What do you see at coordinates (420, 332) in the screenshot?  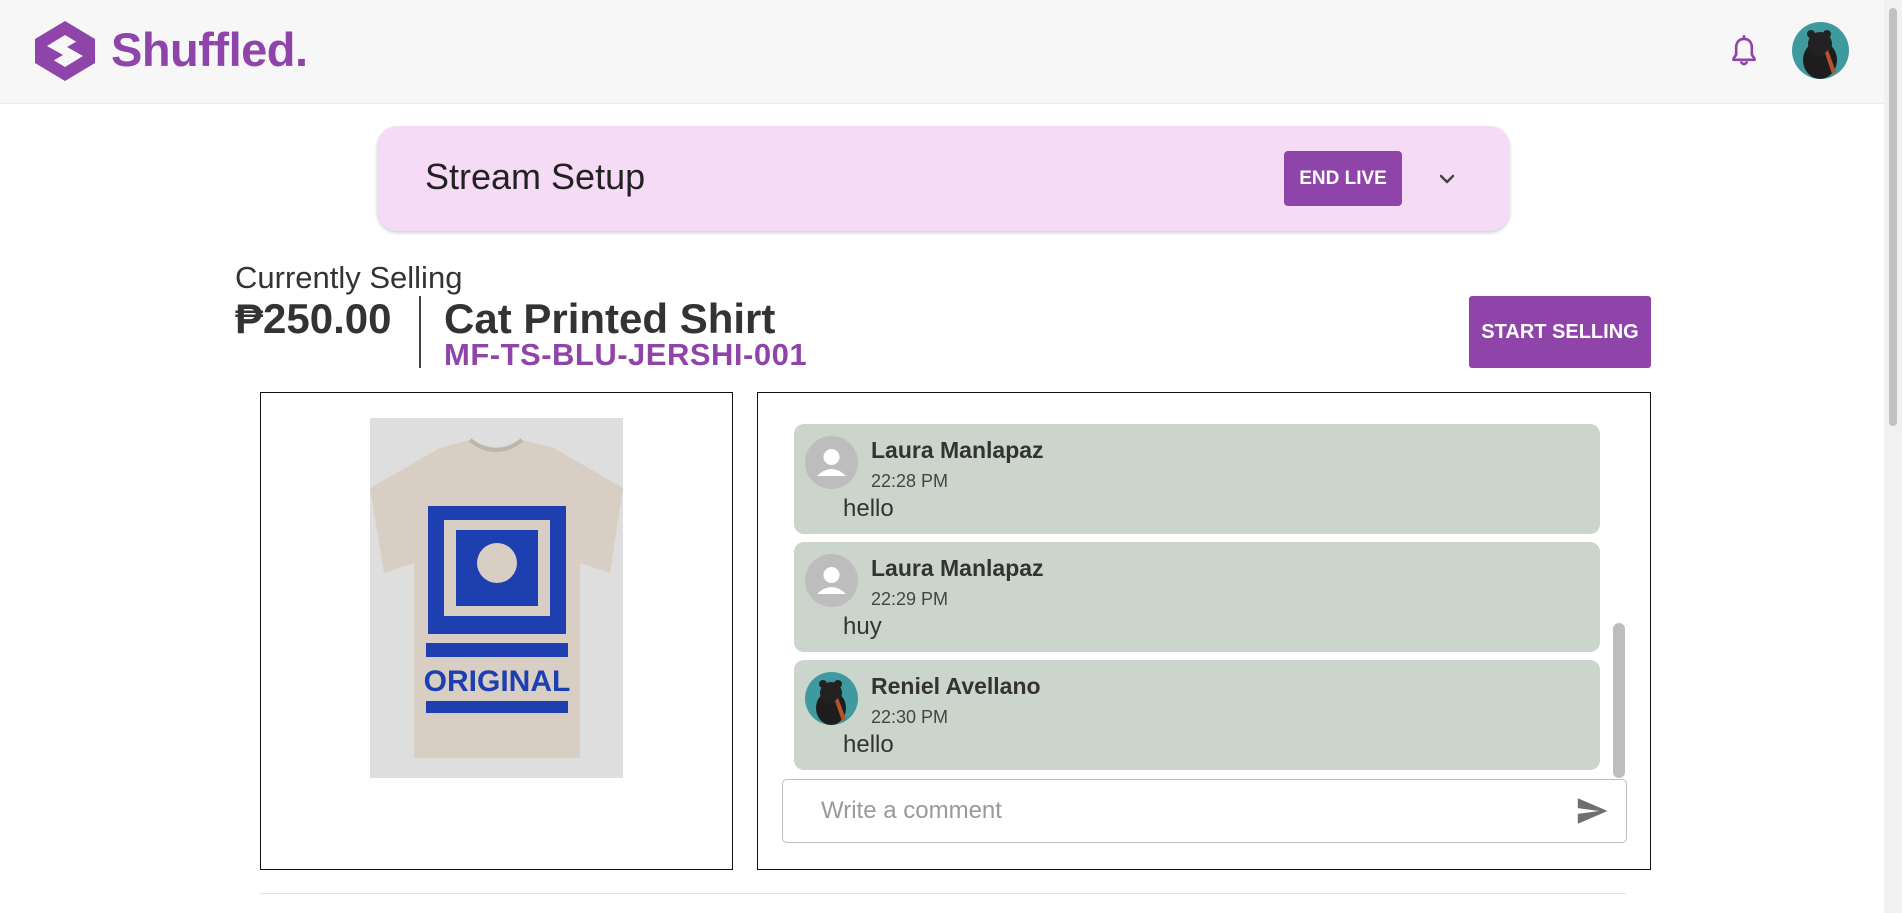 I see `price-divider` at bounding box center [420, 332].